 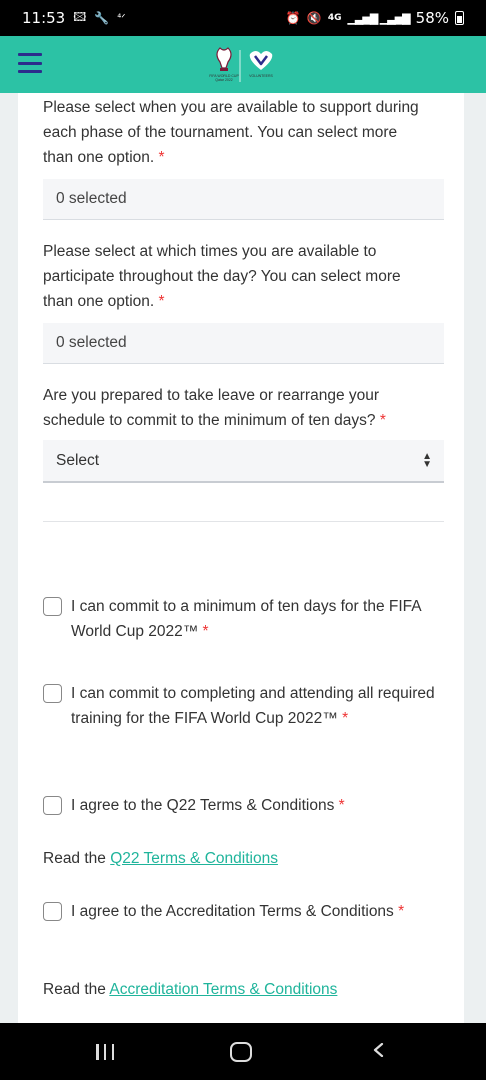 What do you see at coordinates (243, 199) in the screenshot?
I see `phases-multiselect: 0 selected` at bounding box center [243, 199].